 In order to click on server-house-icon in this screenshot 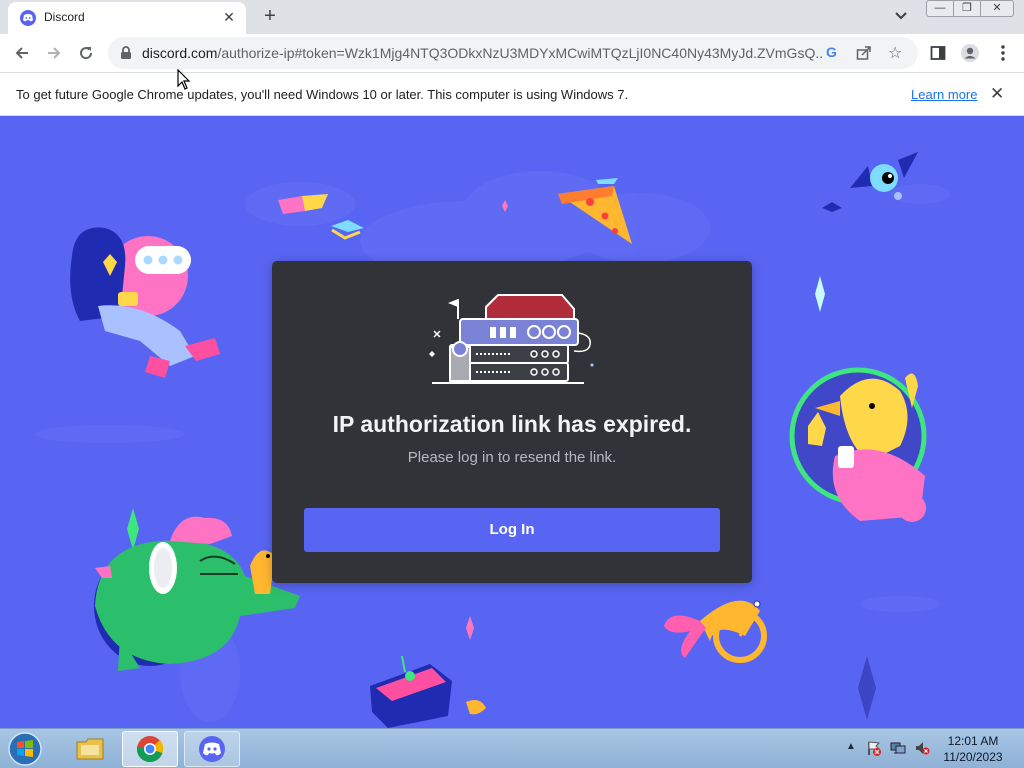, I will do `click(511, 339)`.